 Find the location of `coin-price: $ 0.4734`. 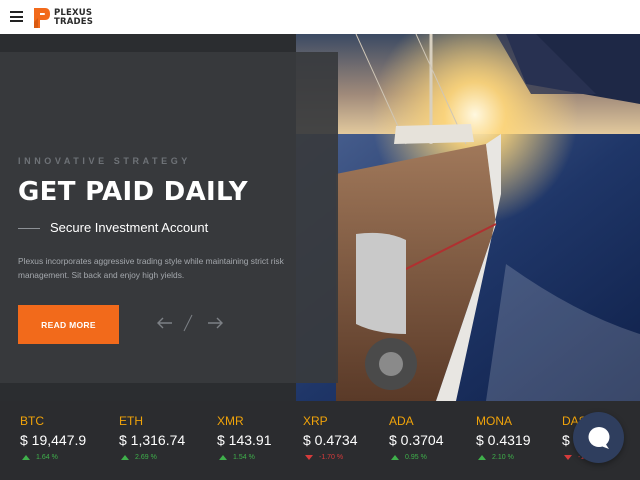

coin-price: $ 0.4734 is located at coordinates (330, 440).